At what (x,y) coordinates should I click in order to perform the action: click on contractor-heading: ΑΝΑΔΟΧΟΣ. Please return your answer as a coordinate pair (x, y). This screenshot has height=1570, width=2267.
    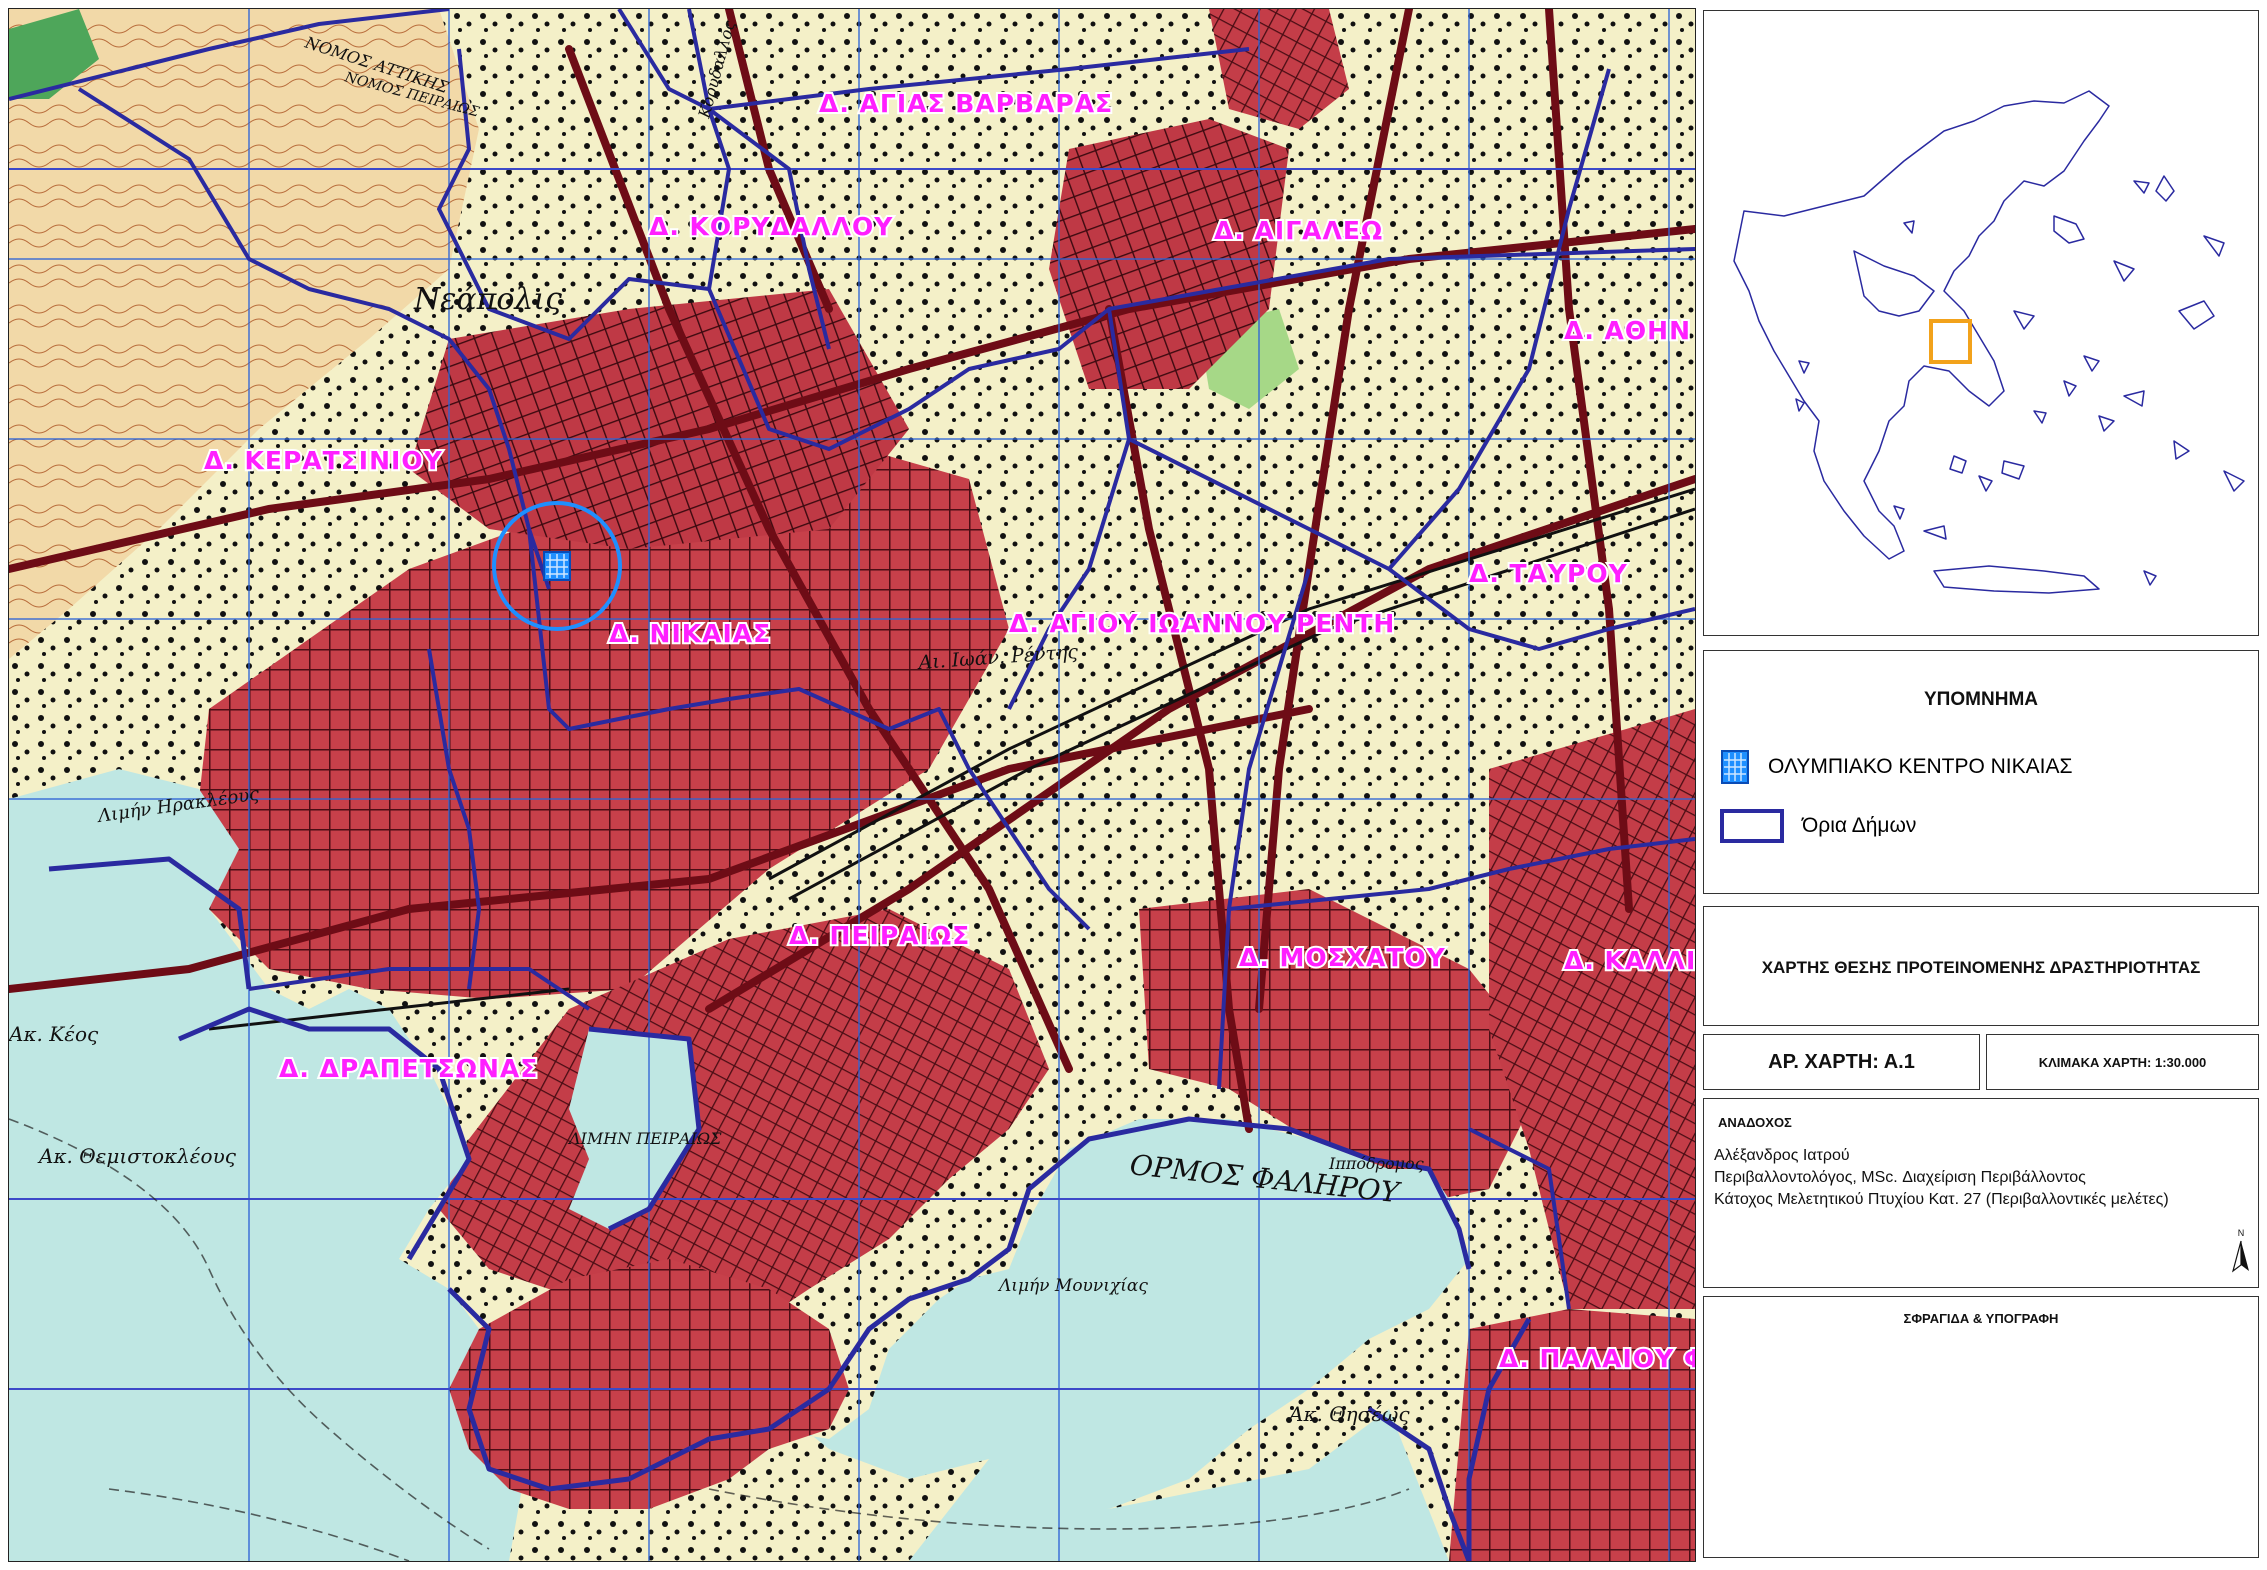
    Looking at the image, I should click on (1755, 1122).